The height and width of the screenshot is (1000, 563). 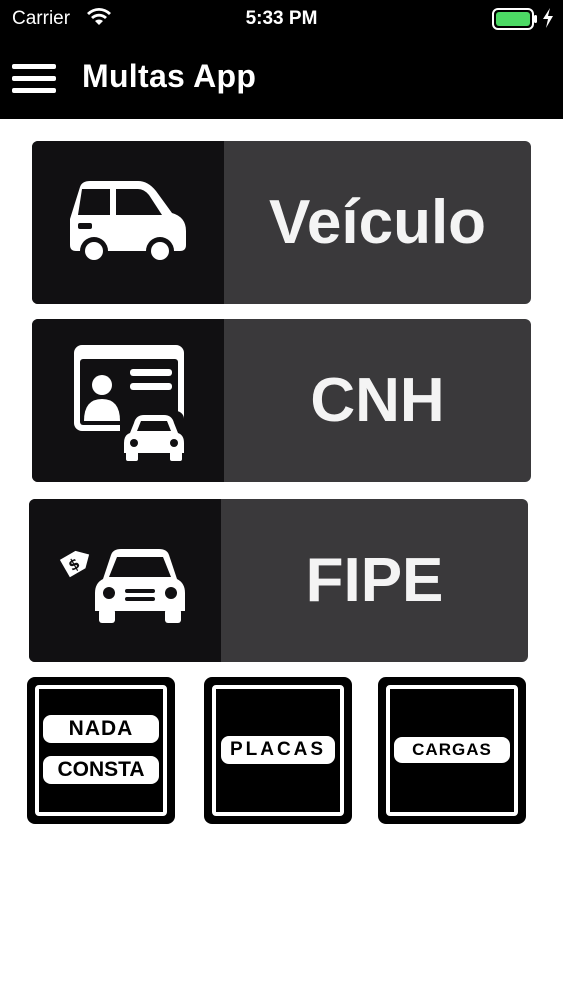 What do you see at coordinates (101, 770) in the screenshot?
I see `consta-label: CONSTA` at bounding box center [101, 770].